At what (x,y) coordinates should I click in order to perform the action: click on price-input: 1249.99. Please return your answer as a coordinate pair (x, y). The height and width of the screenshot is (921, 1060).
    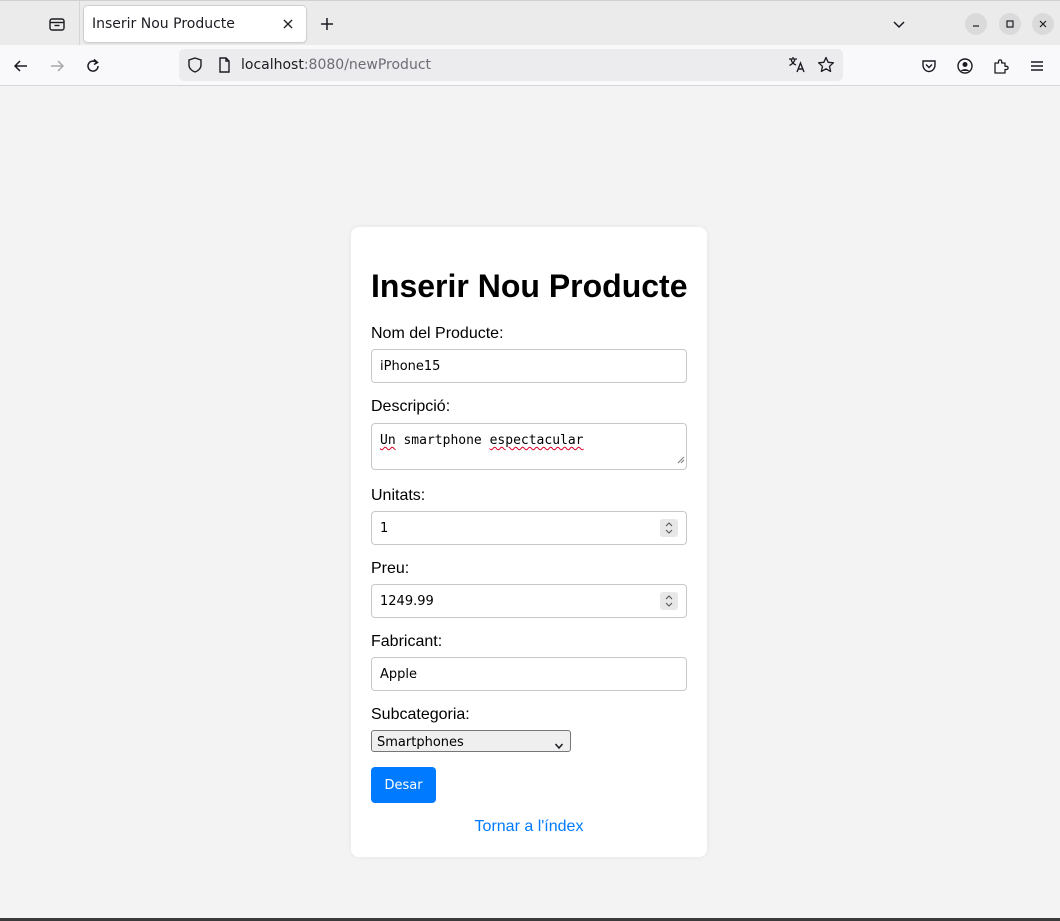
    Looking at the image, I should click on (529, 601).